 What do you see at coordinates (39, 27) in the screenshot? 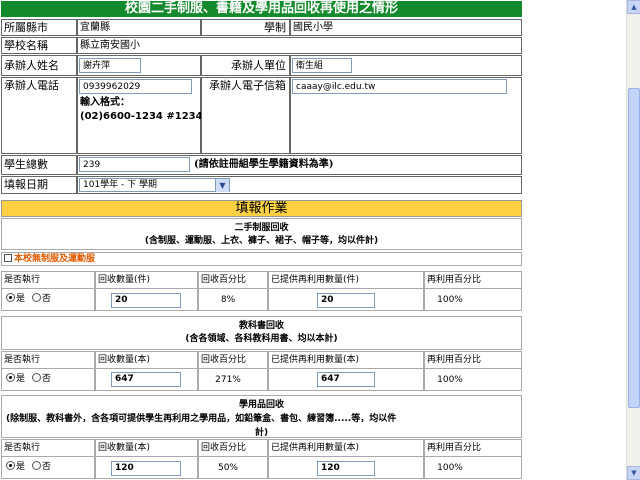
I see `county-label: 所屬縣市` at bounding box center [39, 27].